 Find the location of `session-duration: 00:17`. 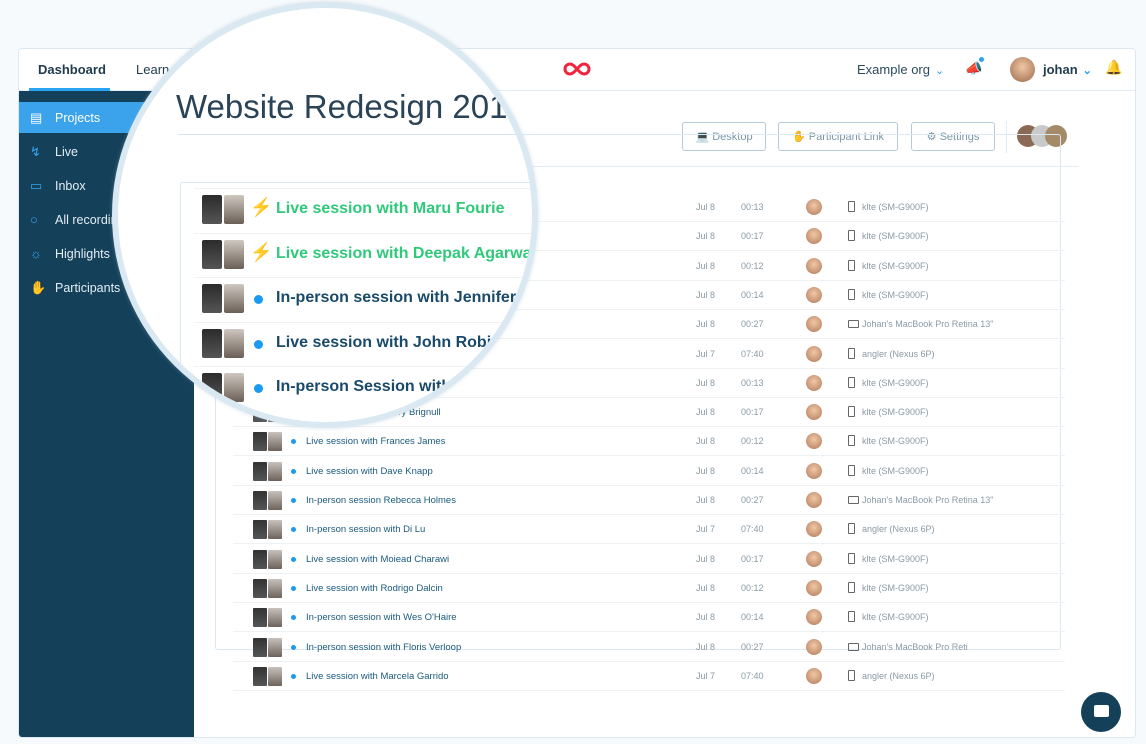

session-duration: 00:17 is located at coordinates (752, 236).